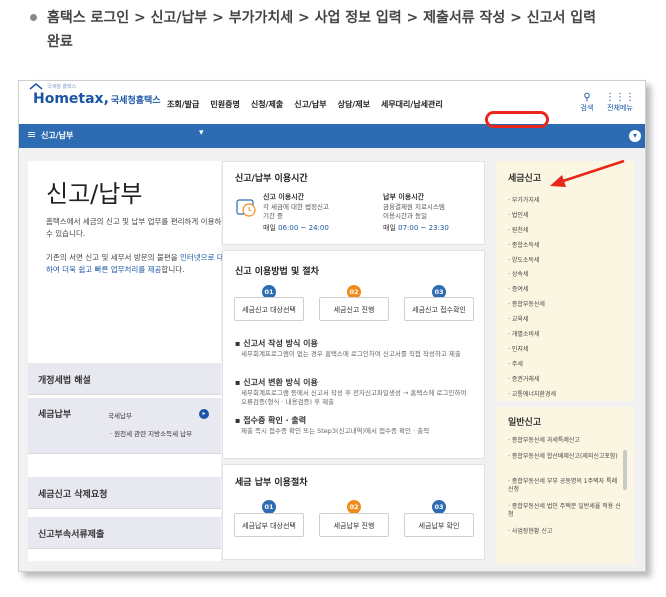 The width and height of the screenshot is (666, 597). Describe the element at coordinates (62, 87) in the screenshot. I see `logo-tagline: 국세청 홈택스` at that location.